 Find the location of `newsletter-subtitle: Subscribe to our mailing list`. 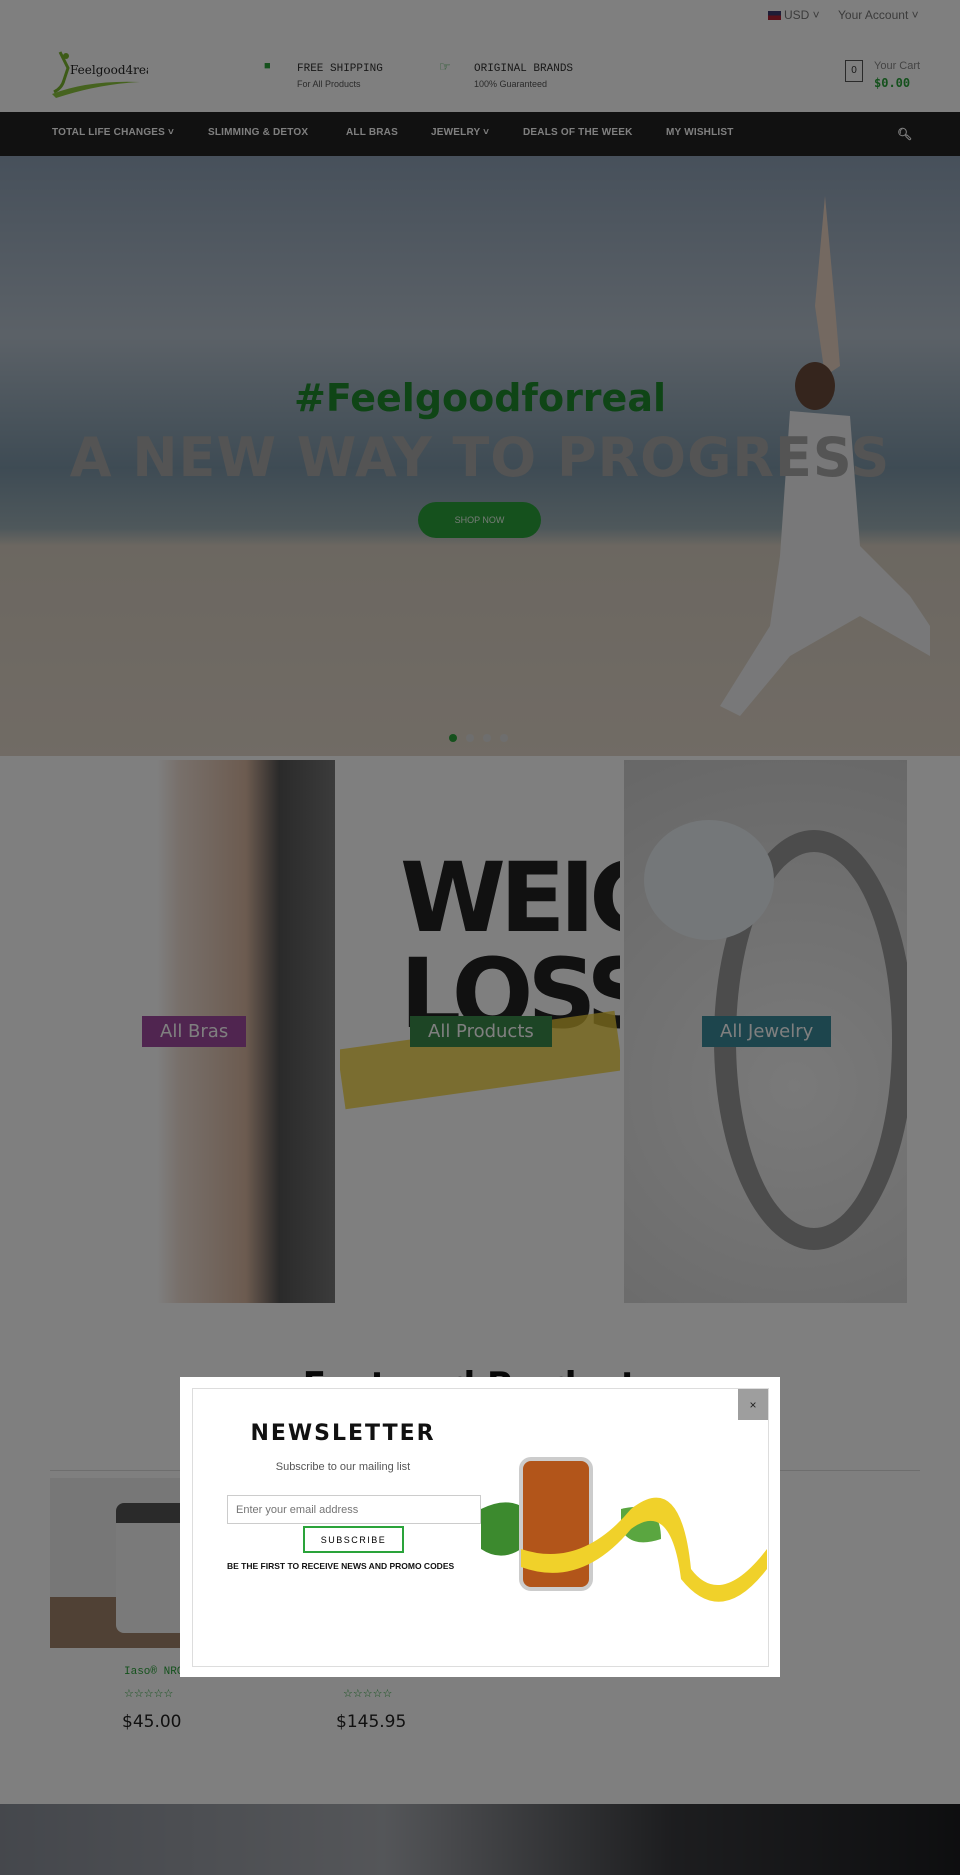

newsletter-subtitle: Subscribe to our mailing list is located at coordinates (343, 1467).